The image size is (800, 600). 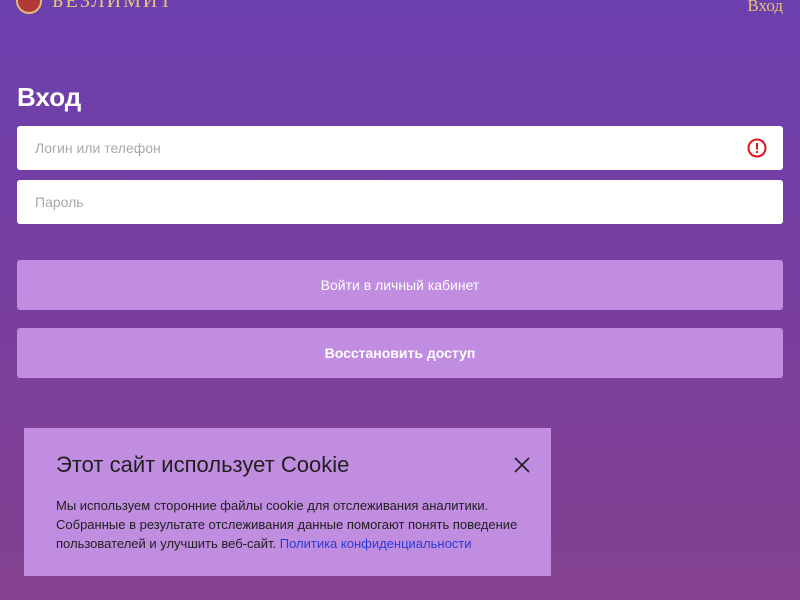 What do you see at coordinates (113, 6) in the screenshot?
I see `logo-text: БЕЗЛИМИТ` at bounding box center [113, 6].